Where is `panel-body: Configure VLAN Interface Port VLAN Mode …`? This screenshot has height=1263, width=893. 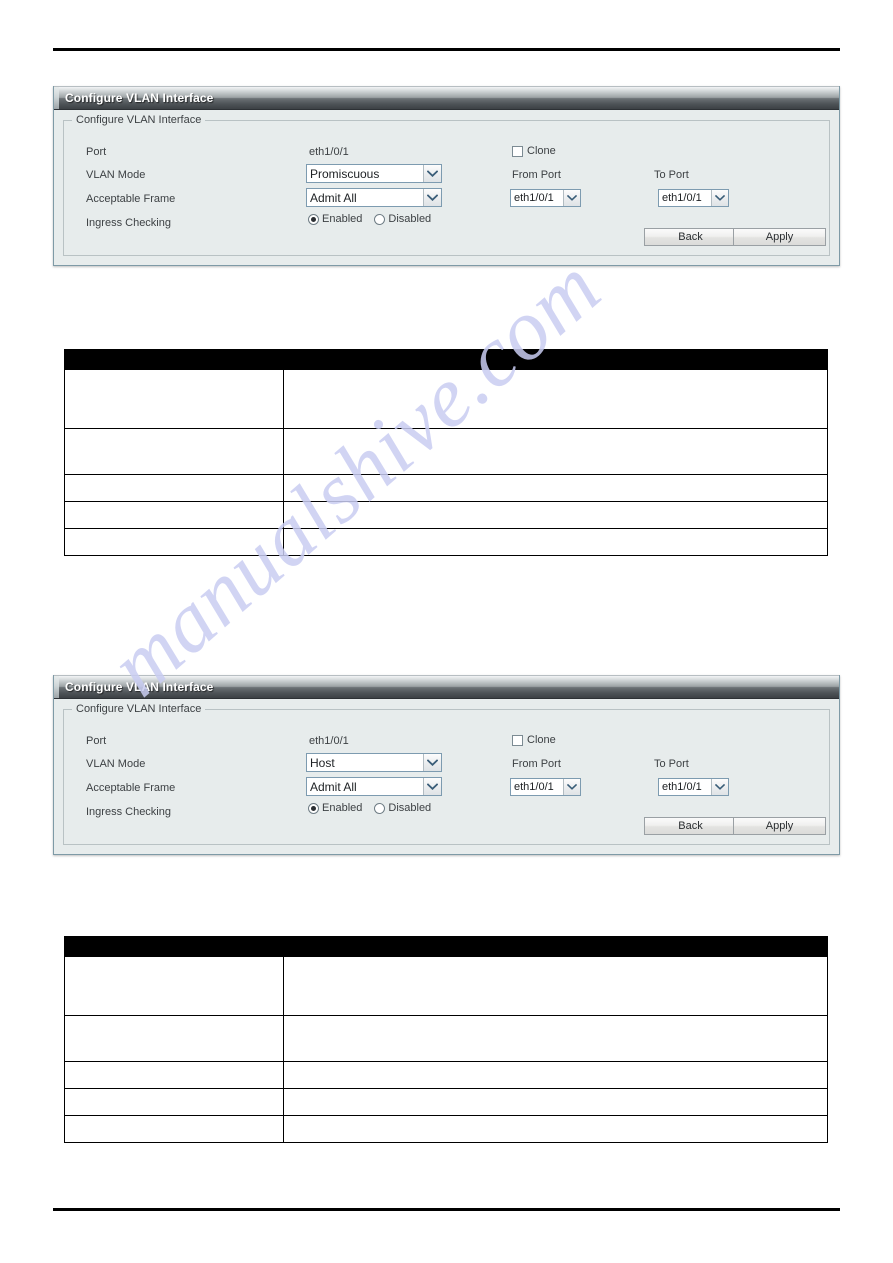 panel-body: Configure VLAN Interface Port VLAN Mode … is located at coordinates (446, 776).